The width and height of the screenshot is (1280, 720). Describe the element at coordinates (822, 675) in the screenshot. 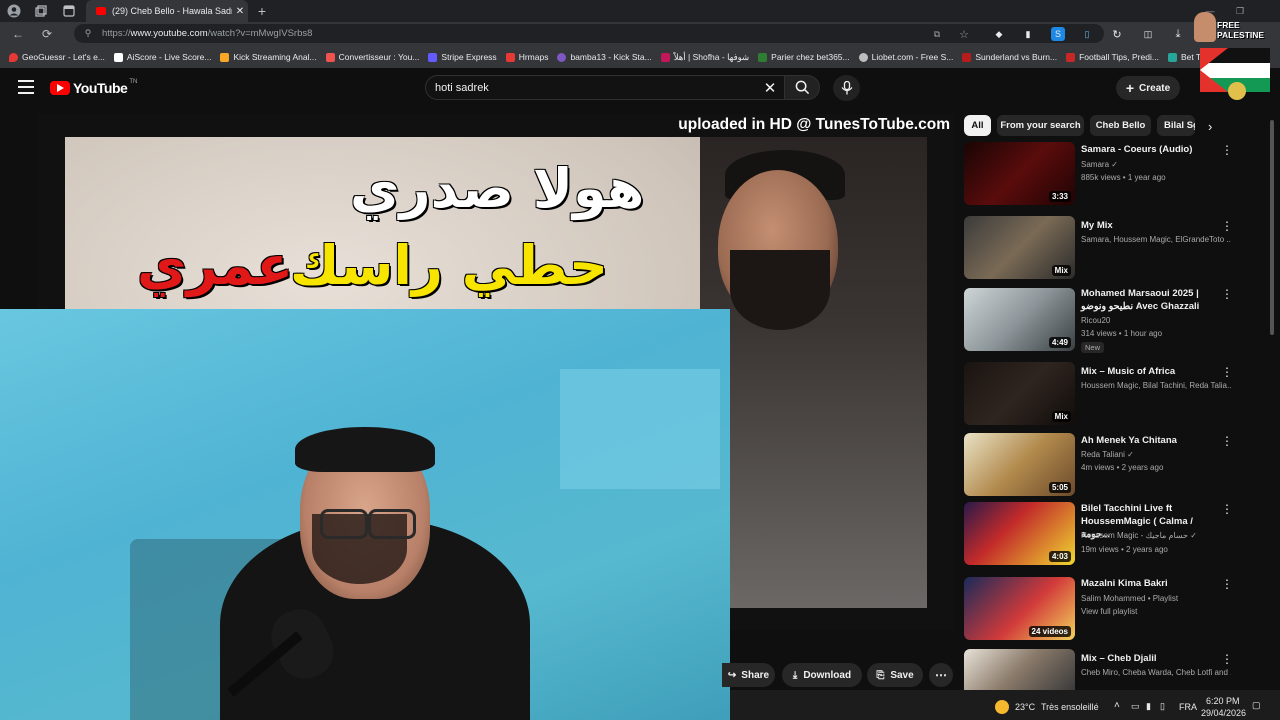

I see `download-button: ⤓ Download` at that location.